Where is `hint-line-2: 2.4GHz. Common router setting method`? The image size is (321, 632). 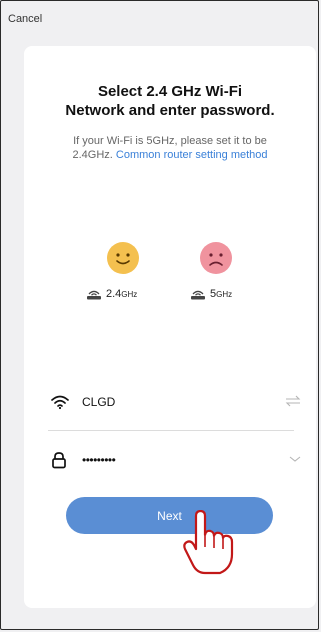
hint-line-2: 2.4GHz. Common router setting method is located at coordinates (170, 155).